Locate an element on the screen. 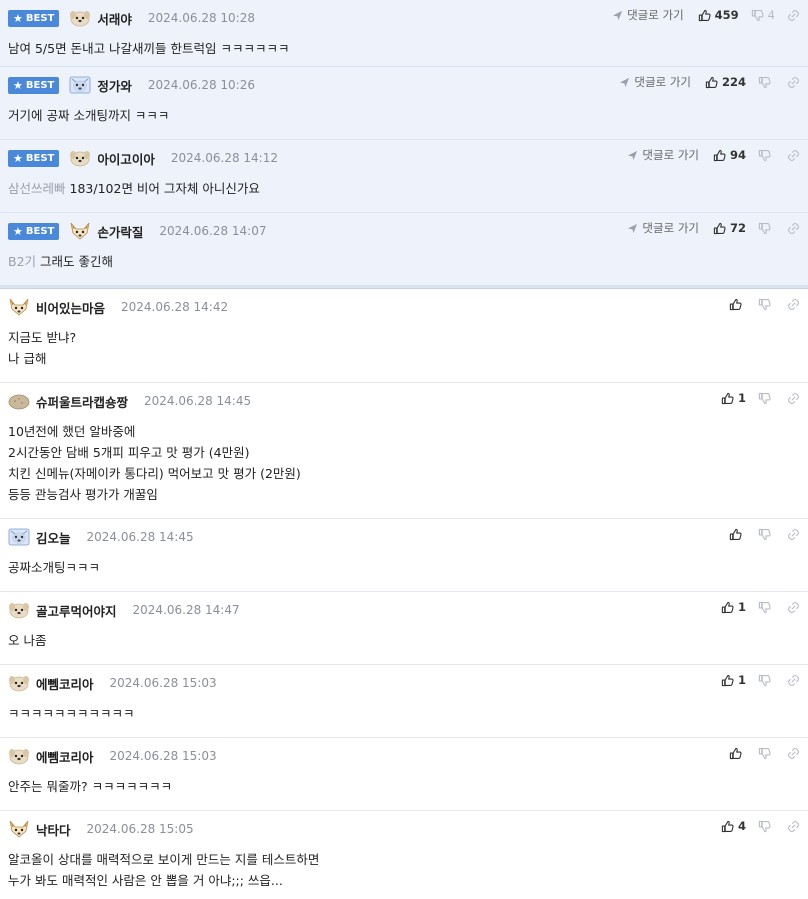  comment-actions: 1 is located at coordinates (760, 607).